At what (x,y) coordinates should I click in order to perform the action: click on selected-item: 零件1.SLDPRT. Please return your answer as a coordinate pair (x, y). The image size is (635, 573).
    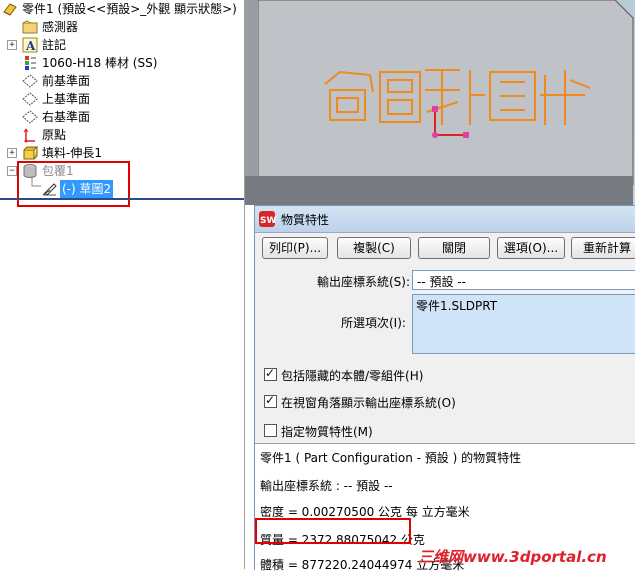
    Looking at the image, I should click on (457, 306).